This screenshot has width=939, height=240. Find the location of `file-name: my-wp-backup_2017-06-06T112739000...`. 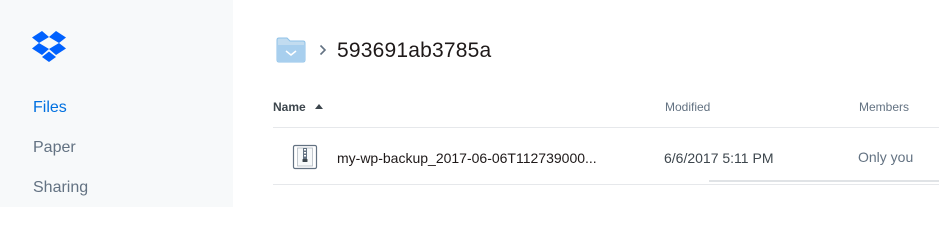

file-name: my-wp-backup_2017-06-06T112739000... is located at coordinates (467, 158).